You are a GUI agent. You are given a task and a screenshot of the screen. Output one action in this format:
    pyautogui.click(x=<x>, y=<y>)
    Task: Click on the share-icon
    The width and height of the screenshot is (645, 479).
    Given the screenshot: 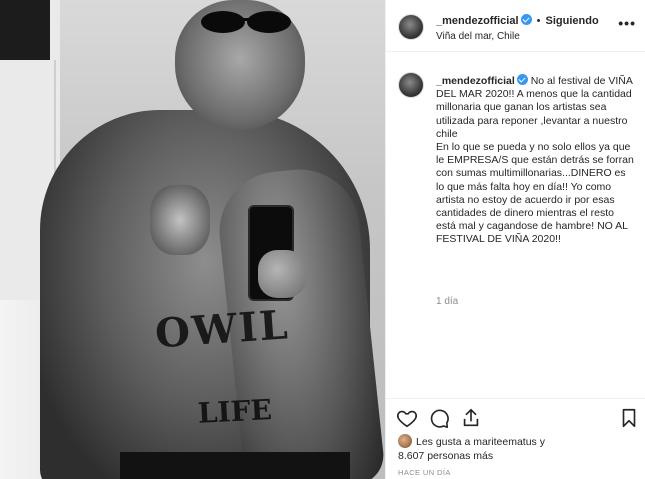 What is the action you would take?
    pyautogui.click(x=471, y=418)
    